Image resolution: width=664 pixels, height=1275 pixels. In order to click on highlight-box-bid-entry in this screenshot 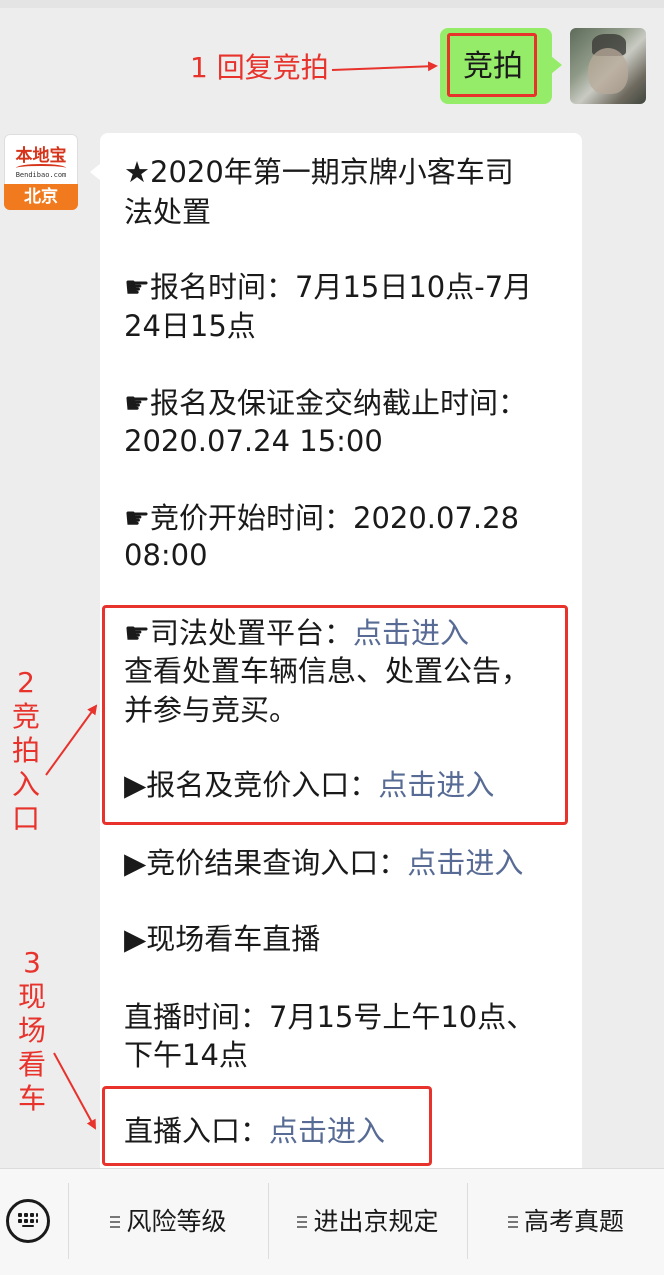, I will do `click(335, 715)`.